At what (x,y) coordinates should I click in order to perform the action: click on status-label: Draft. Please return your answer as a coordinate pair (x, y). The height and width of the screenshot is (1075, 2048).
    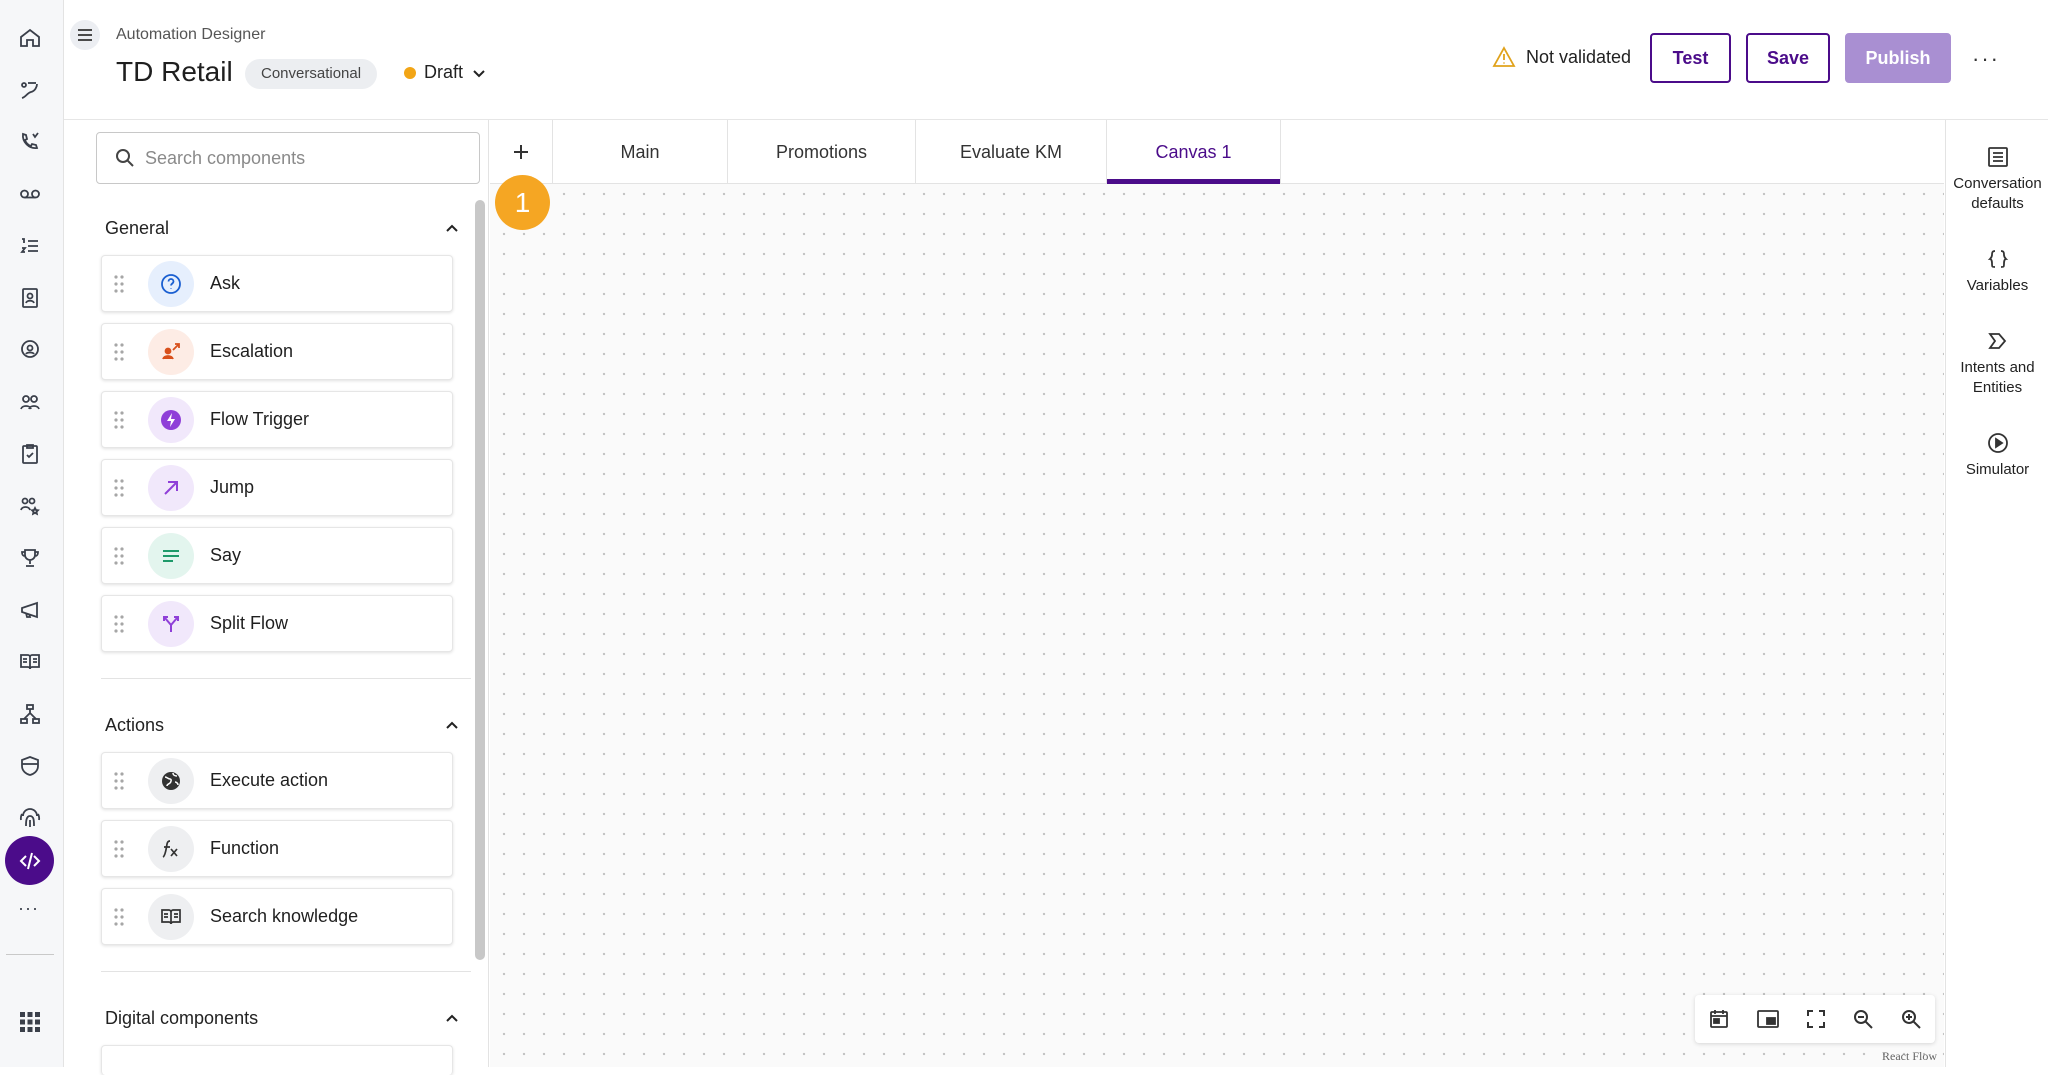
    Looking at the image, I should click on (444, 72).